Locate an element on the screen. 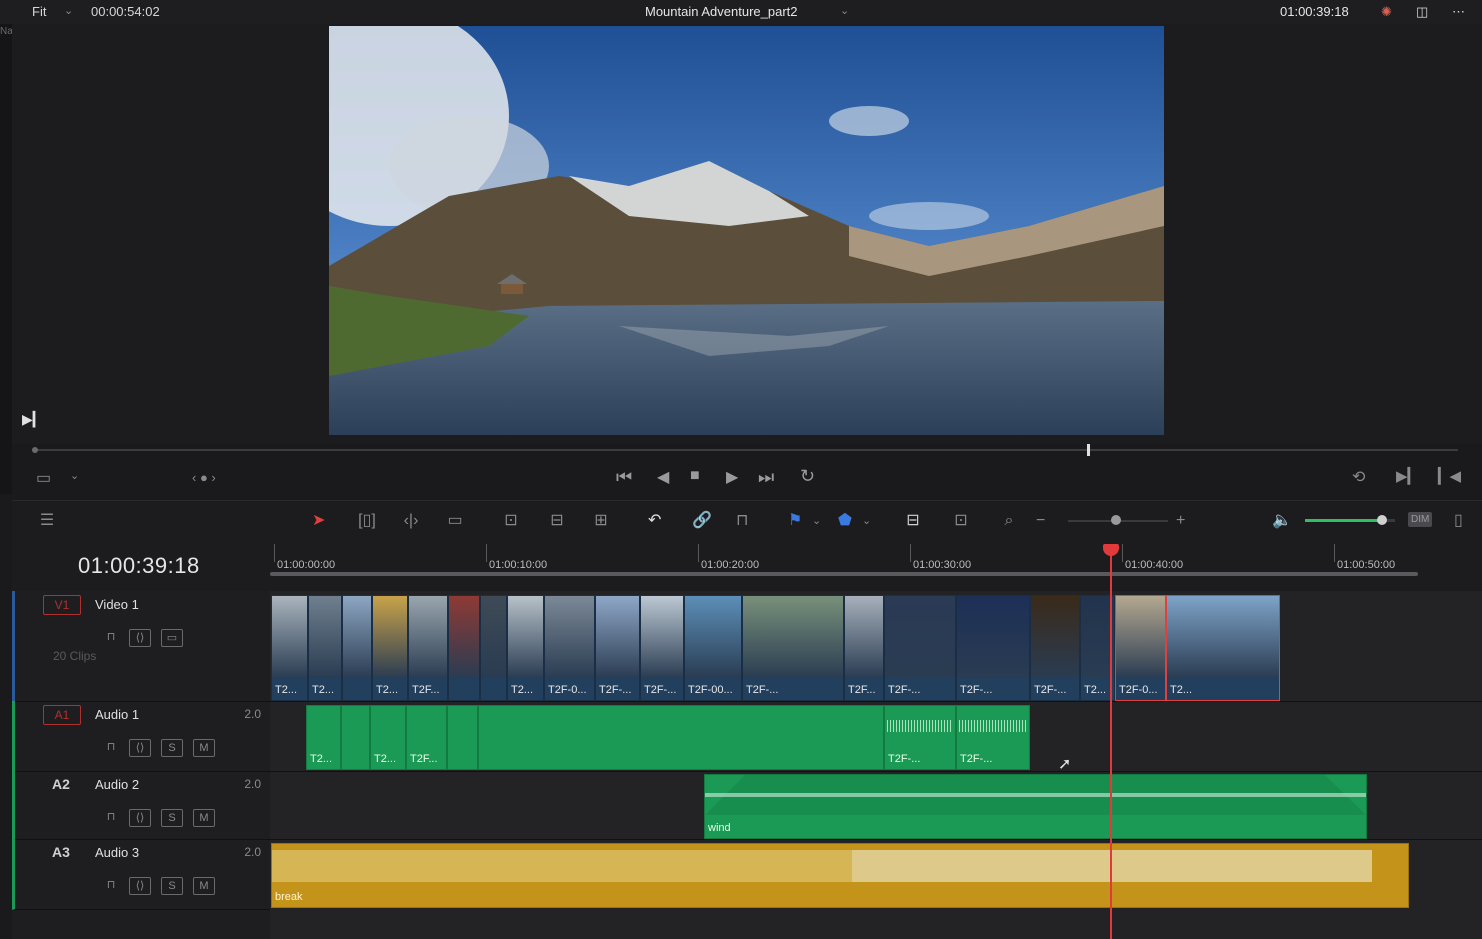 This screenshot has height=939, width=1482. stop-icon: ■ is located at coordinates (695, 476).